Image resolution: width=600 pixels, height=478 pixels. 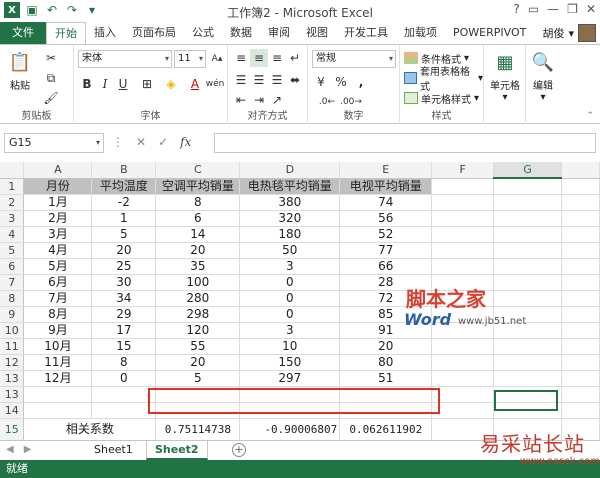 What do you see at coordinates (580, 170) in the screenshot?
I see `column-header` at bounding box center [580, 170].